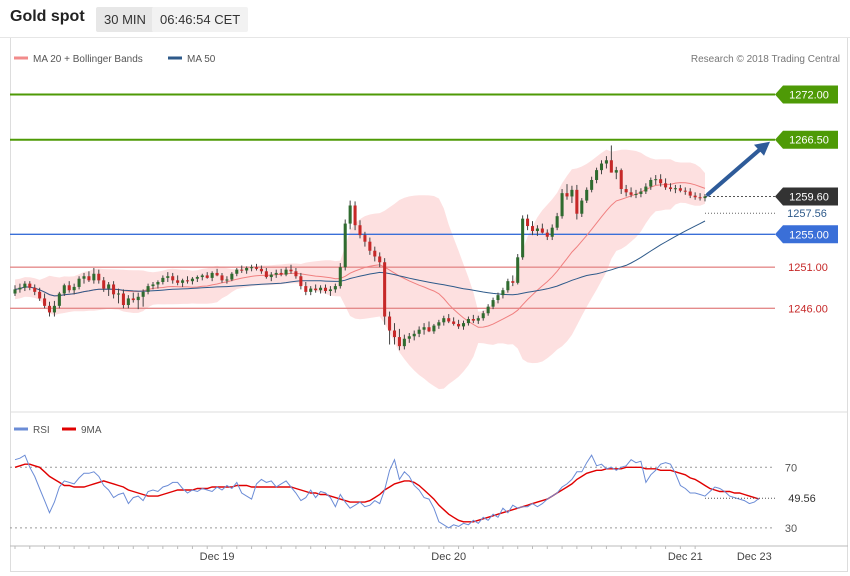  Describe the element at coordinates (91, 430) in the screenshot. I see `rsi-ma-legend-label: 9MA` at that location.